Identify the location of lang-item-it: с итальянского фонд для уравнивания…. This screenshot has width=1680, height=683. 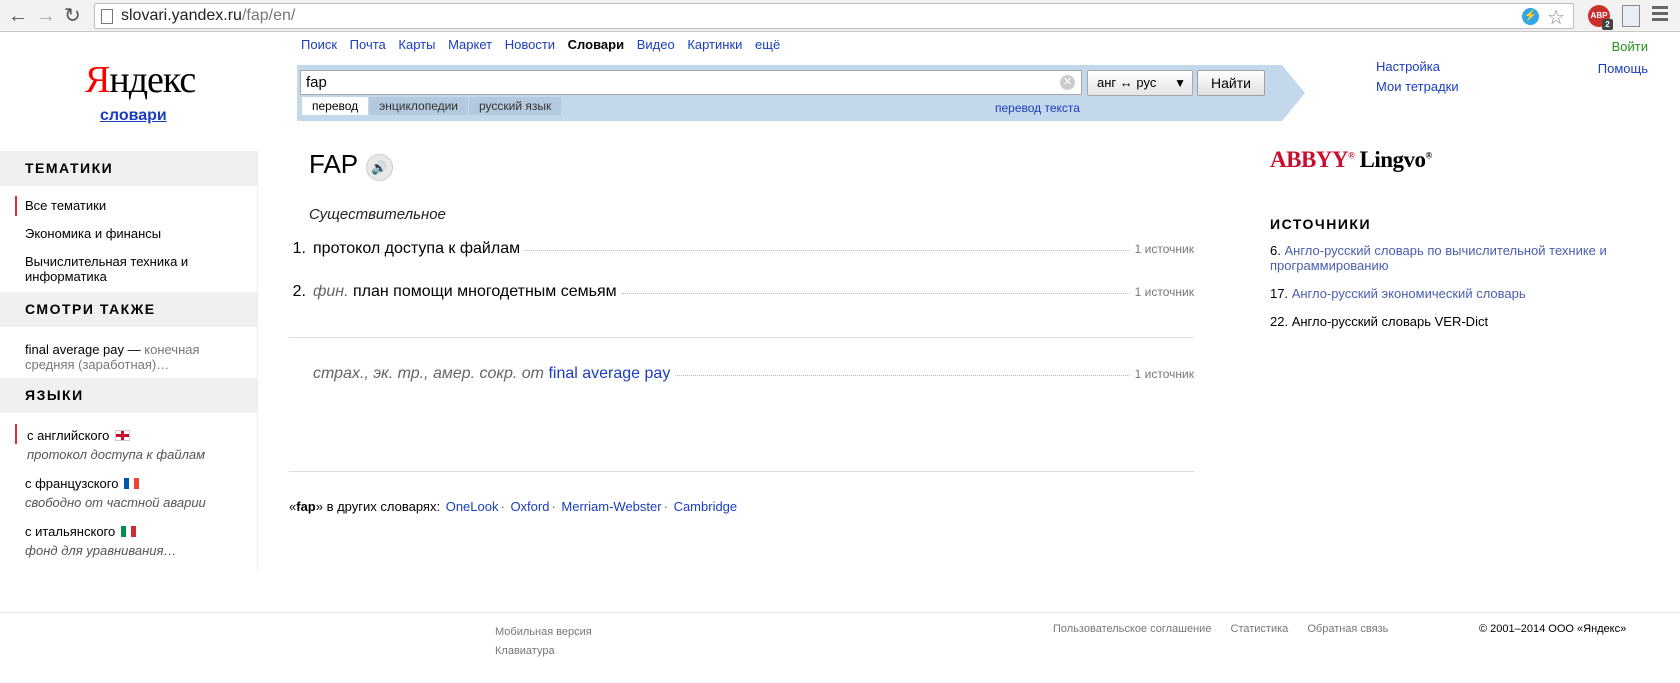
(128, 541).